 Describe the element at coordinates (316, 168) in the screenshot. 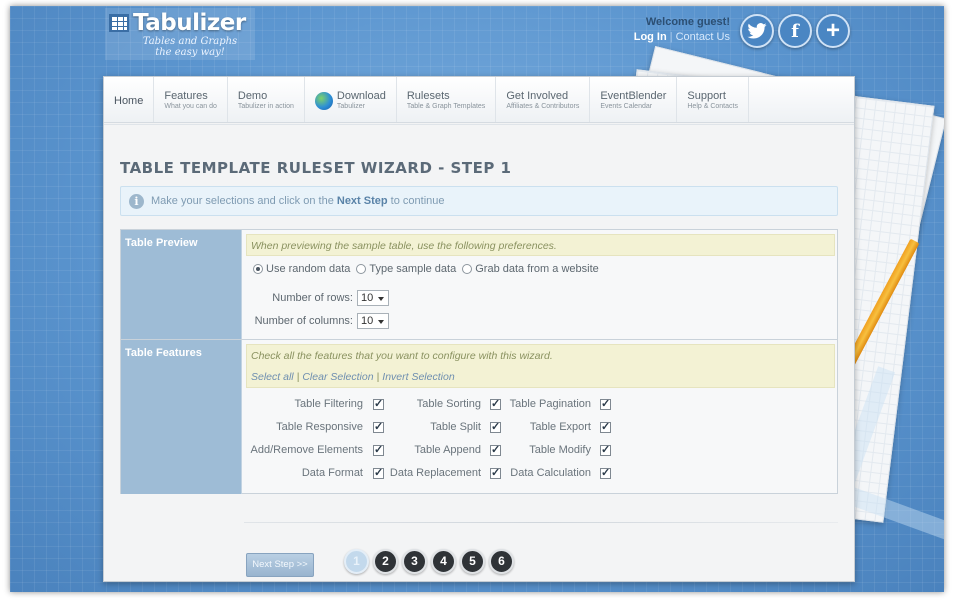

I see `page-title: TABLE TEMPLATE RULESET WIZARD - STEP 1` at that location.